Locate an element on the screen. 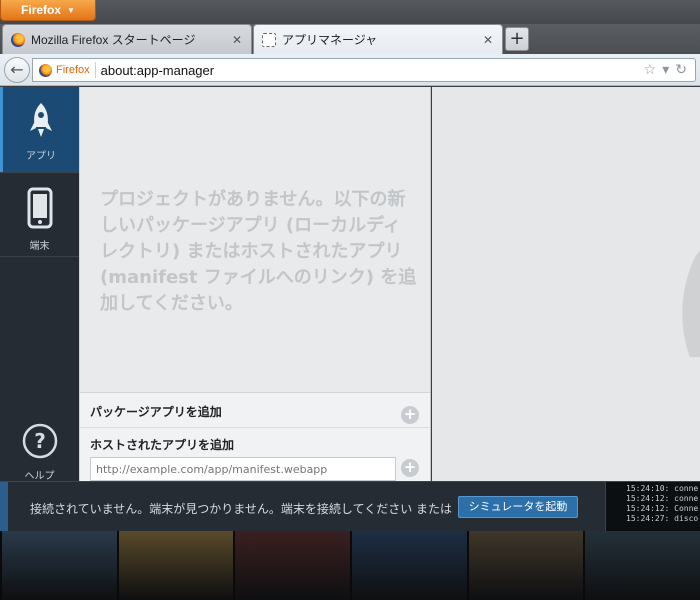 This screenshot has height=600, width=700. back-button: ← is located at coordinates (17, 70).